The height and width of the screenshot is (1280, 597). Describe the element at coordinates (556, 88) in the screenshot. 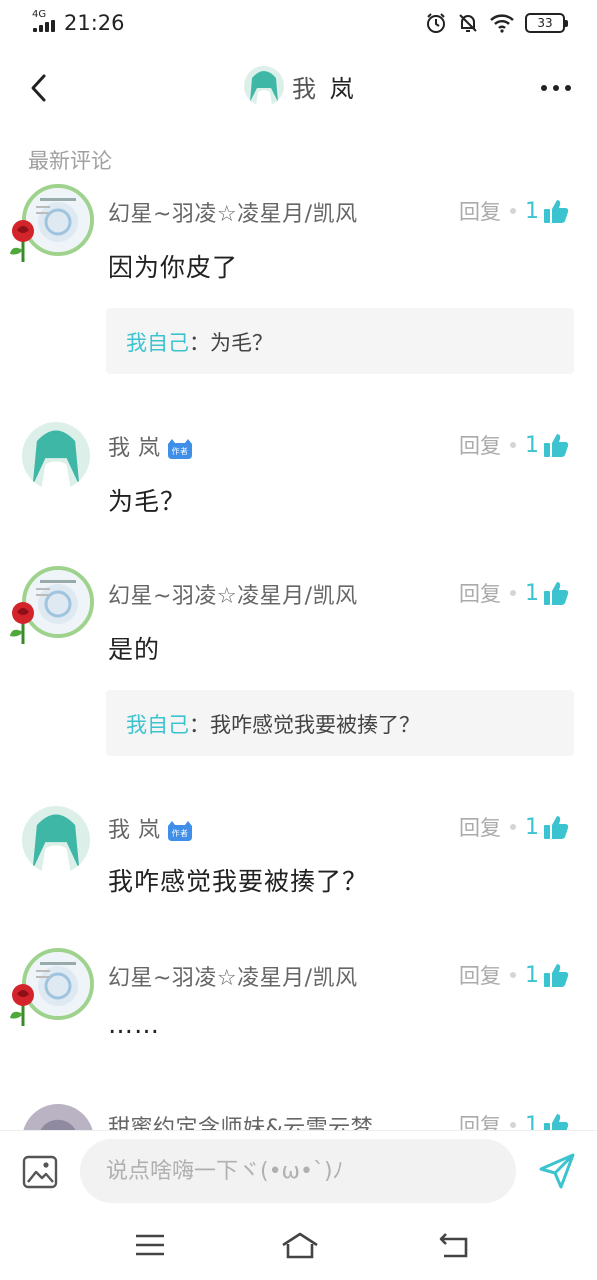

I see `more-icon` at that location.